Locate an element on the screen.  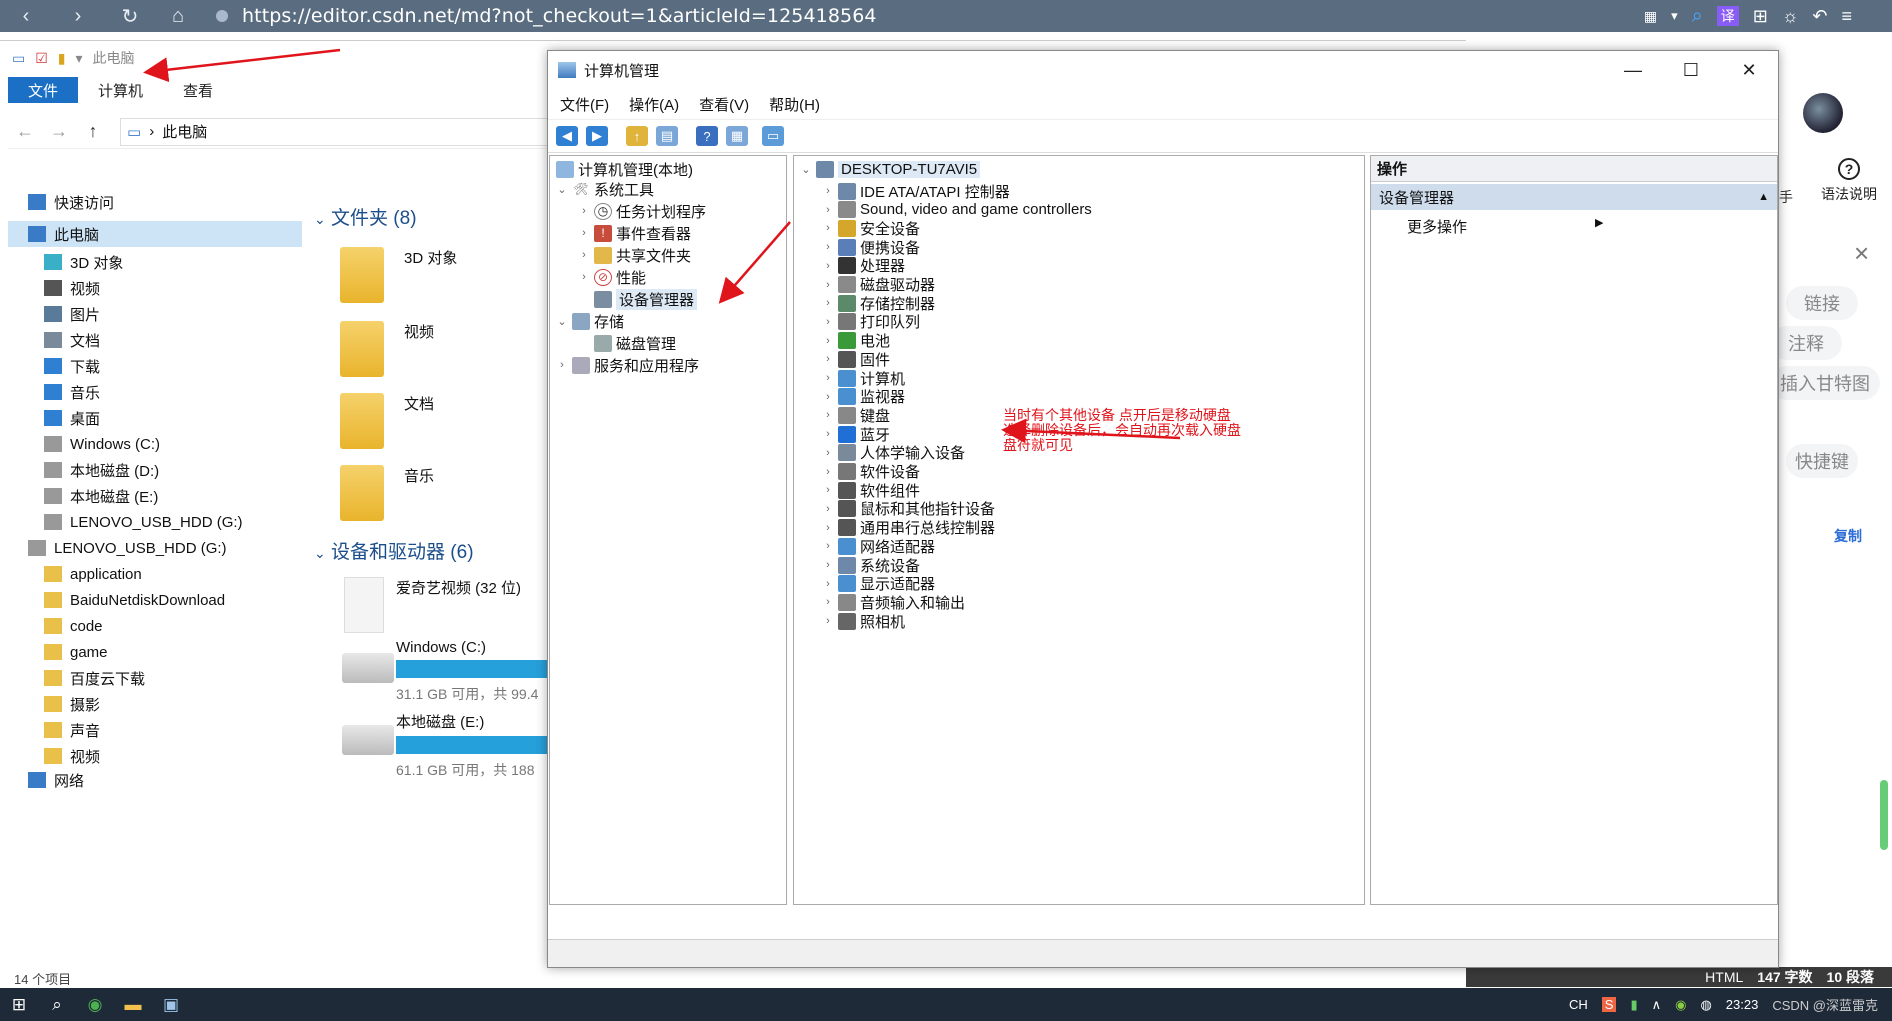
folder-item: 视频 is located at coordinates (387, 349).